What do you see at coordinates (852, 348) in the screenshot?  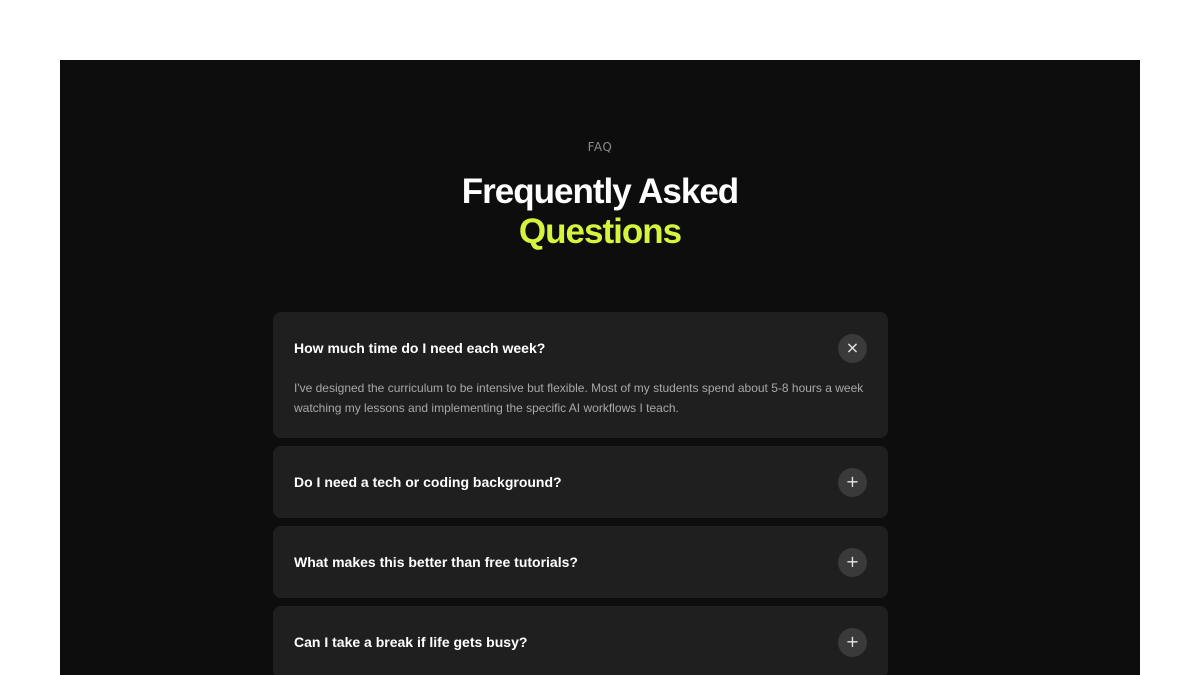 I see `close-icon: ×` at bounding box center [852, 348].